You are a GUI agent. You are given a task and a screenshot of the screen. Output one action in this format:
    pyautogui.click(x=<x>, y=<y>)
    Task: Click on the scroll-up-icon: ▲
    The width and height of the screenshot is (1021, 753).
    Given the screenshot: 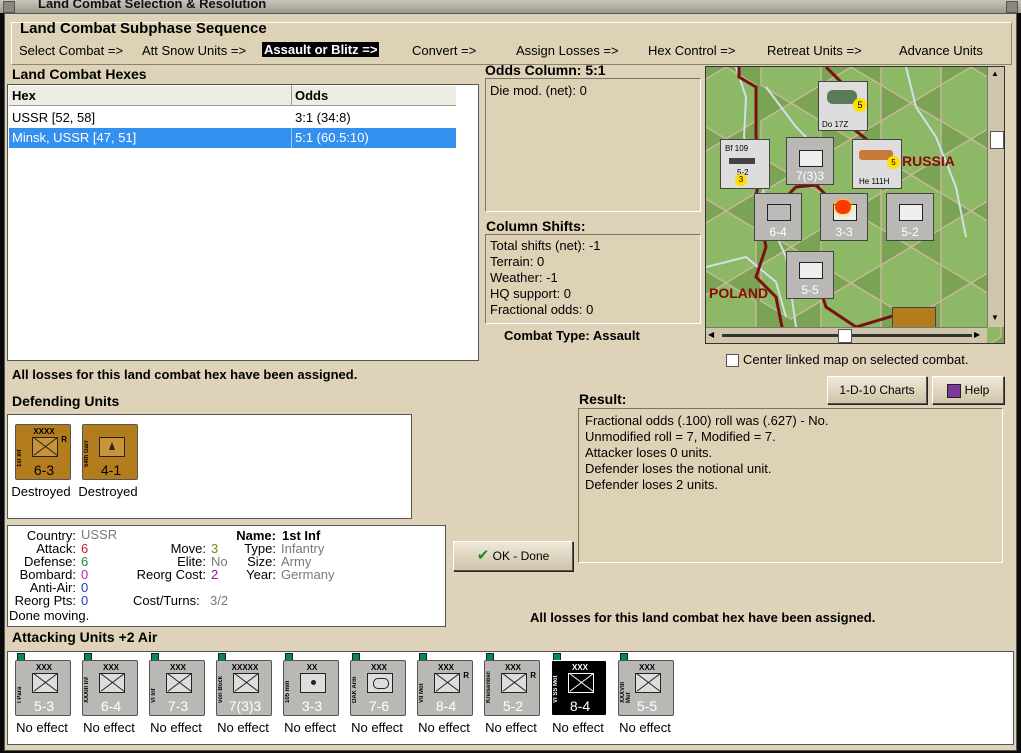 What is the action you would take?
    pyautogui.click(x=995, y=74)
    